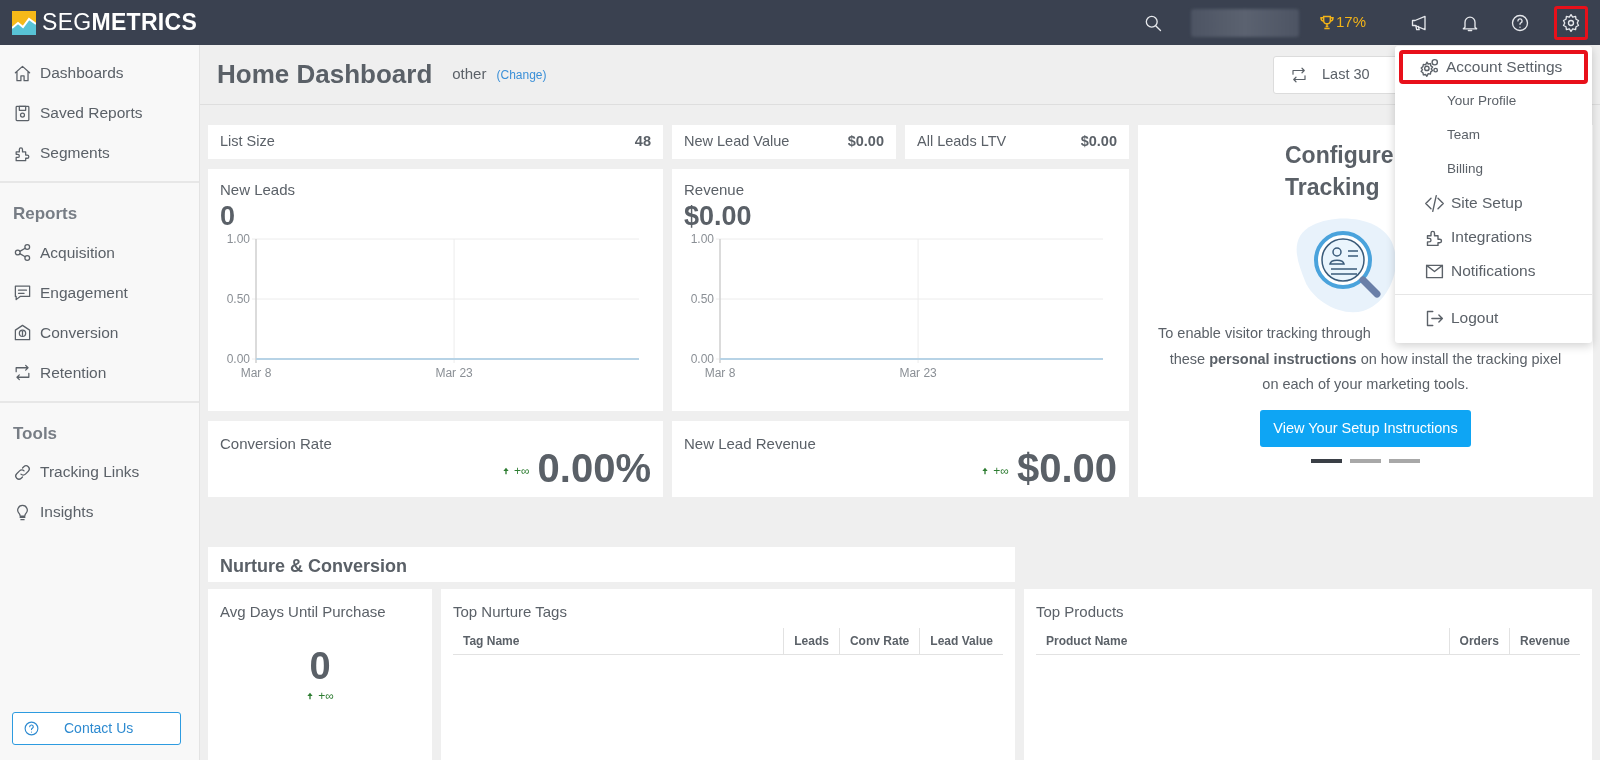  Describe the element at coordinates (1493, 237) in the screenshot. I see `menu-item: Integrations` at that location.